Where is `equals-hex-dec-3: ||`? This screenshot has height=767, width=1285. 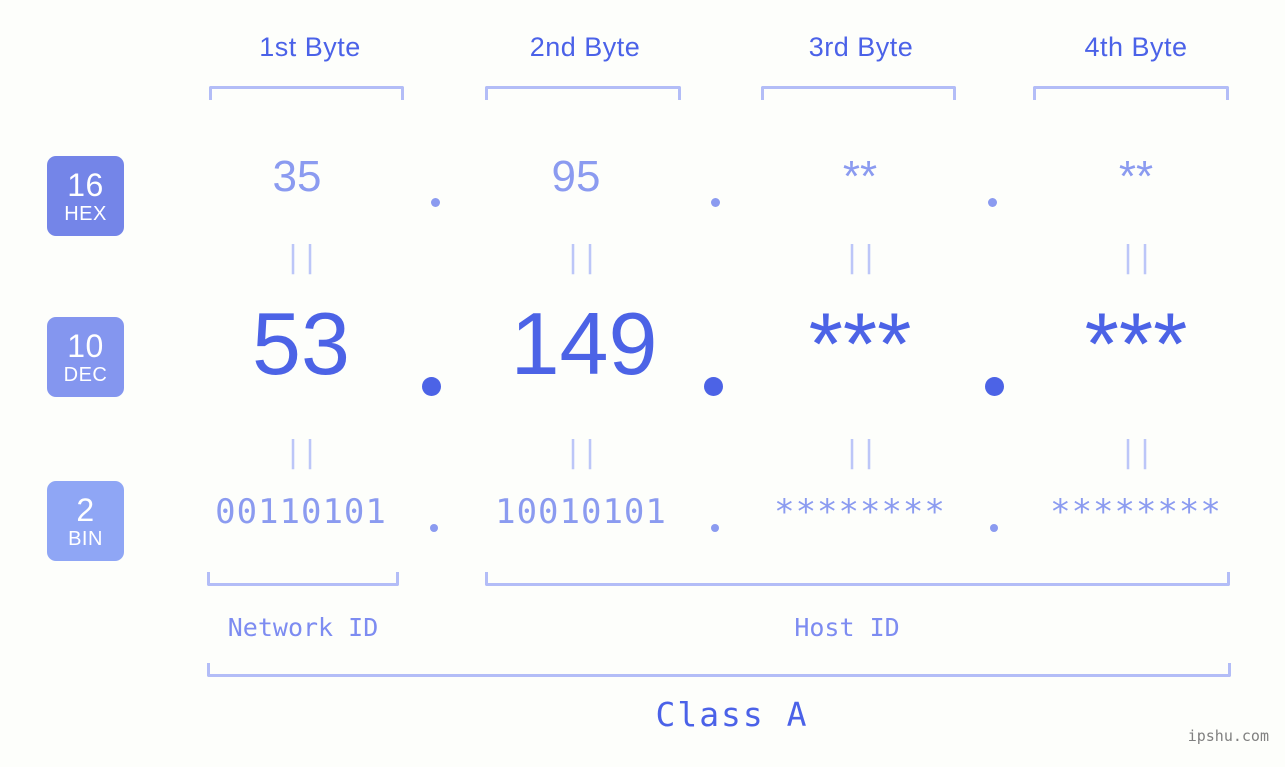
equals-hex-dec-3: || is located at coordinates (860, 257).